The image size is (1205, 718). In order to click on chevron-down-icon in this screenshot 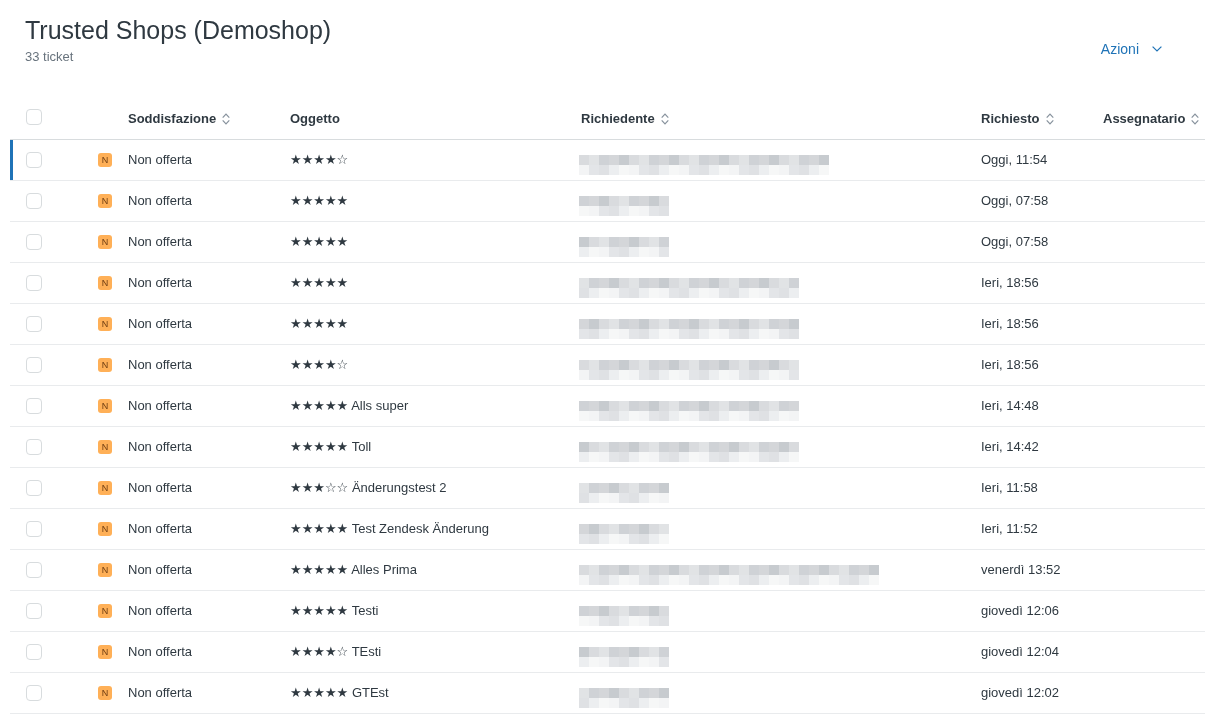, I will do `click(1157, 49)`.